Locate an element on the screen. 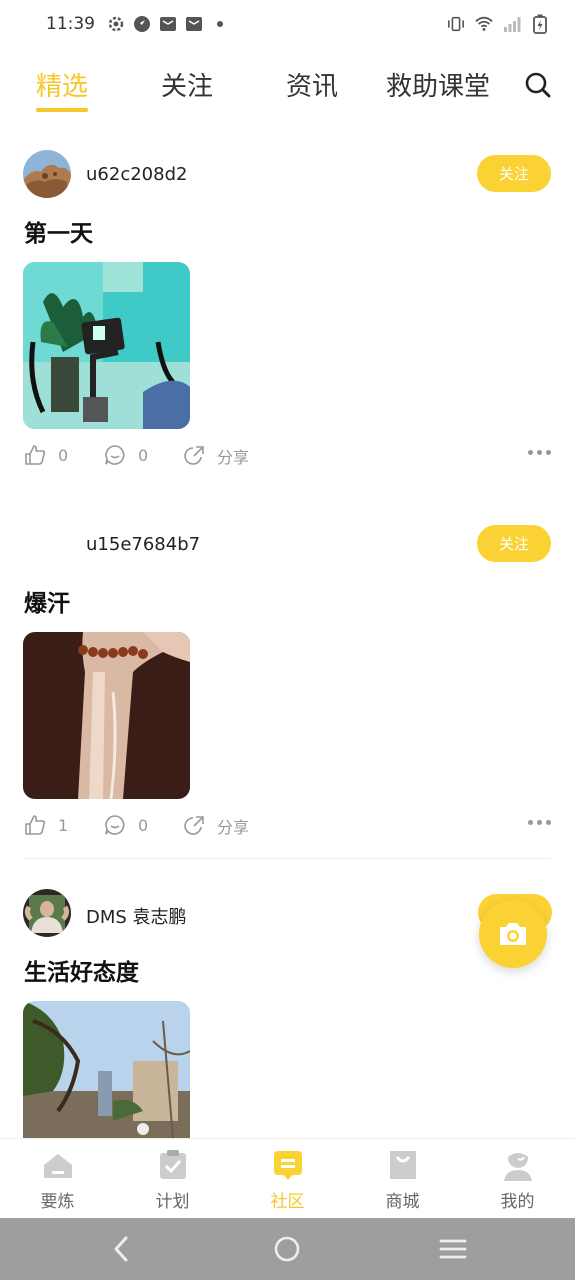 The height and width of the screenshot is (1280, 575). post-header: u15e7684b7 关注 is located at coordinates (287, 546).